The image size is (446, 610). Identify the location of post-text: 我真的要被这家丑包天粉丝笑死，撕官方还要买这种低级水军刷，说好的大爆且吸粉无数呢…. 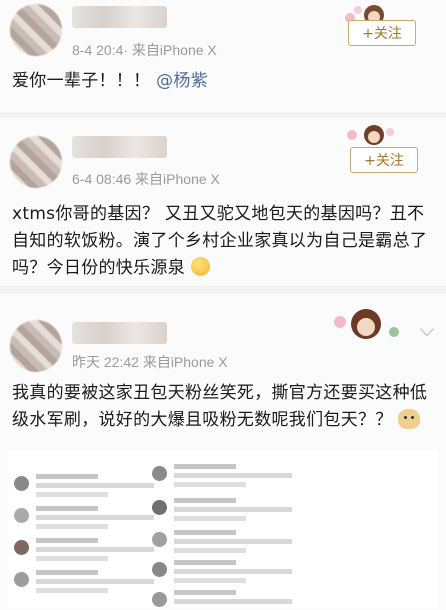
(223, 407).